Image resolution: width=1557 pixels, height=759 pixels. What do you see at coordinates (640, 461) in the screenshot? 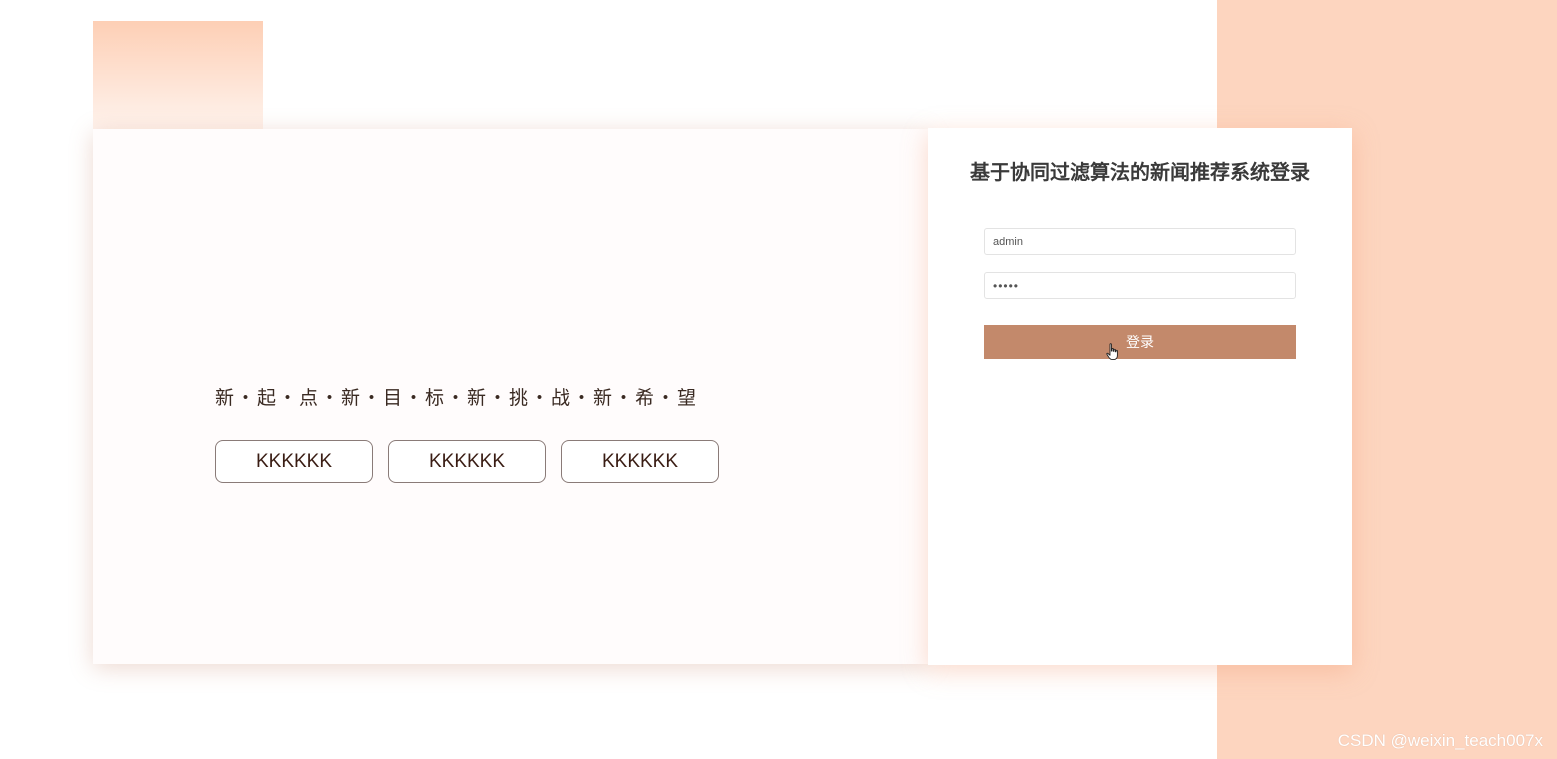
I see `tag-button-3: KKKKKK` at bounding box center [640, 461].